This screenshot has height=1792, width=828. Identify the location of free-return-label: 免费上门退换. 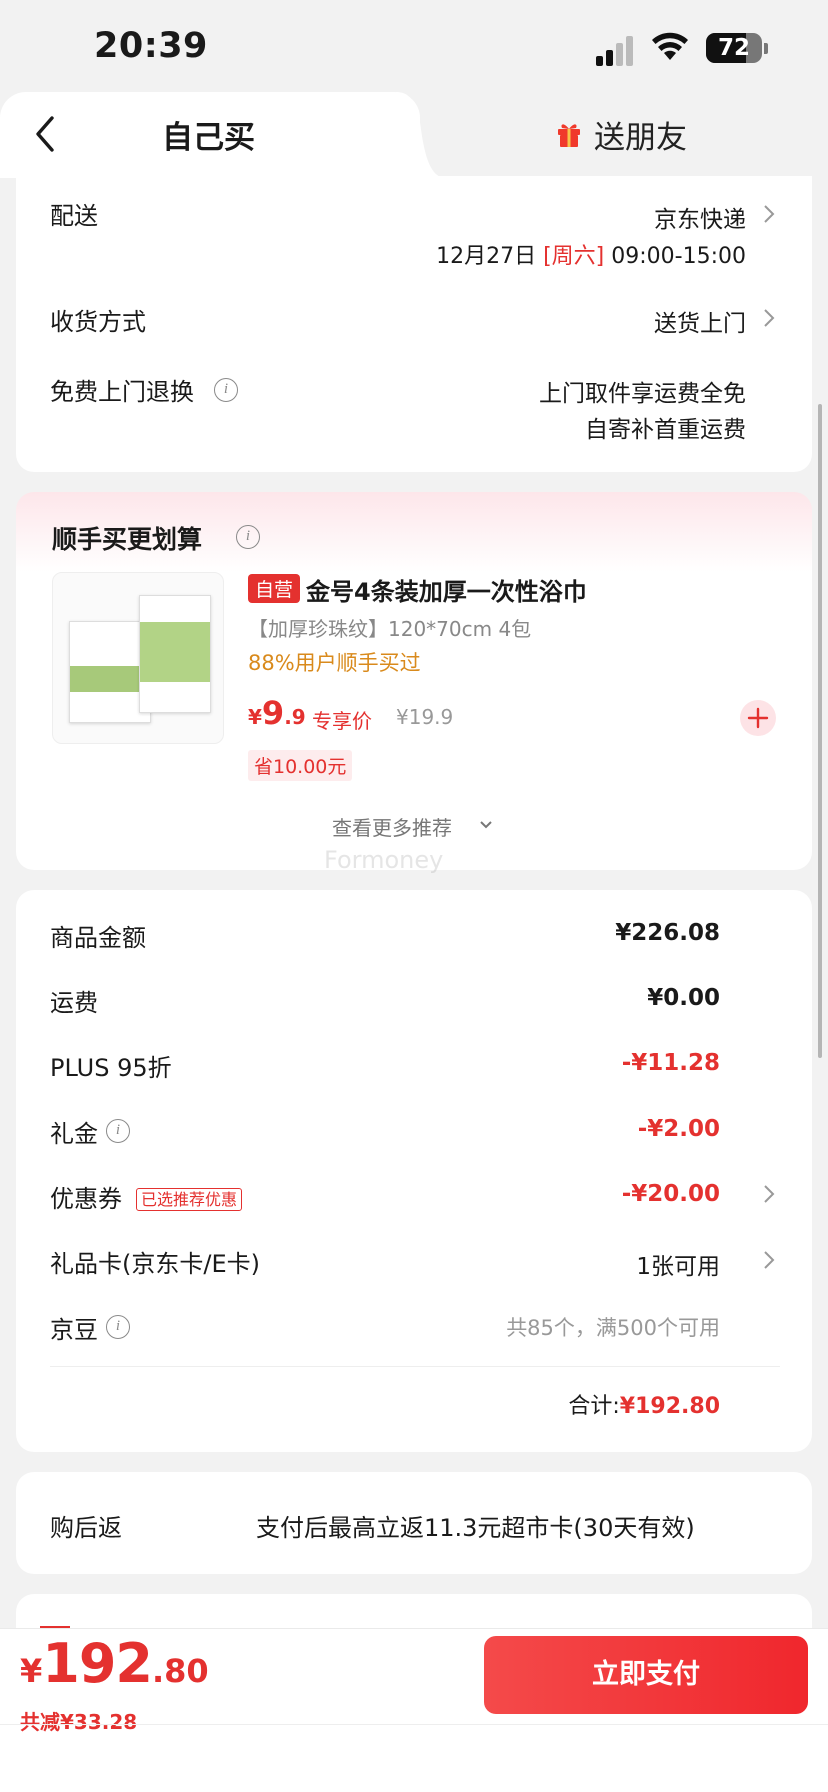
(122, 392).